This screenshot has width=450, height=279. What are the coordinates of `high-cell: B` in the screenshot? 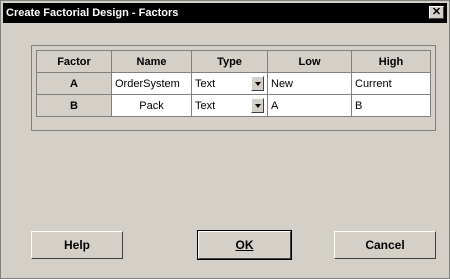 It's located at (391, 105).